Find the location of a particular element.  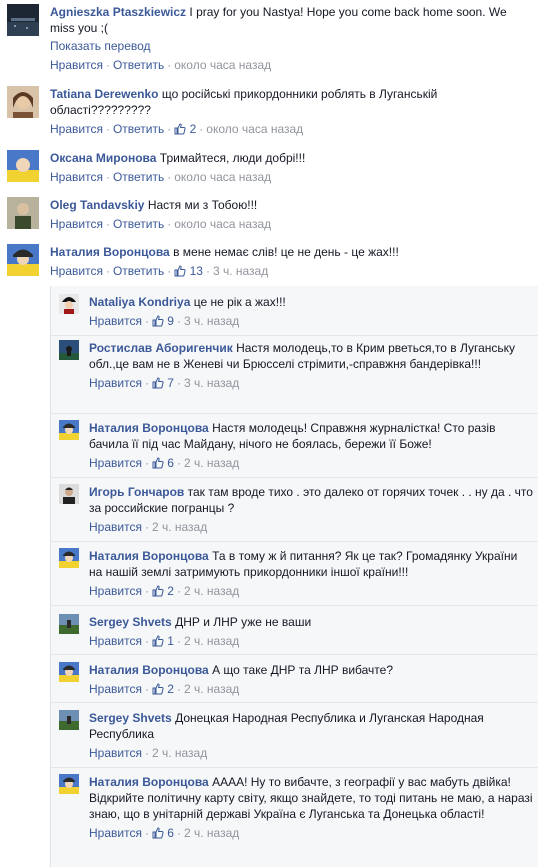

show-translation-link: Показать перевод is located at coordinates (290, 46).